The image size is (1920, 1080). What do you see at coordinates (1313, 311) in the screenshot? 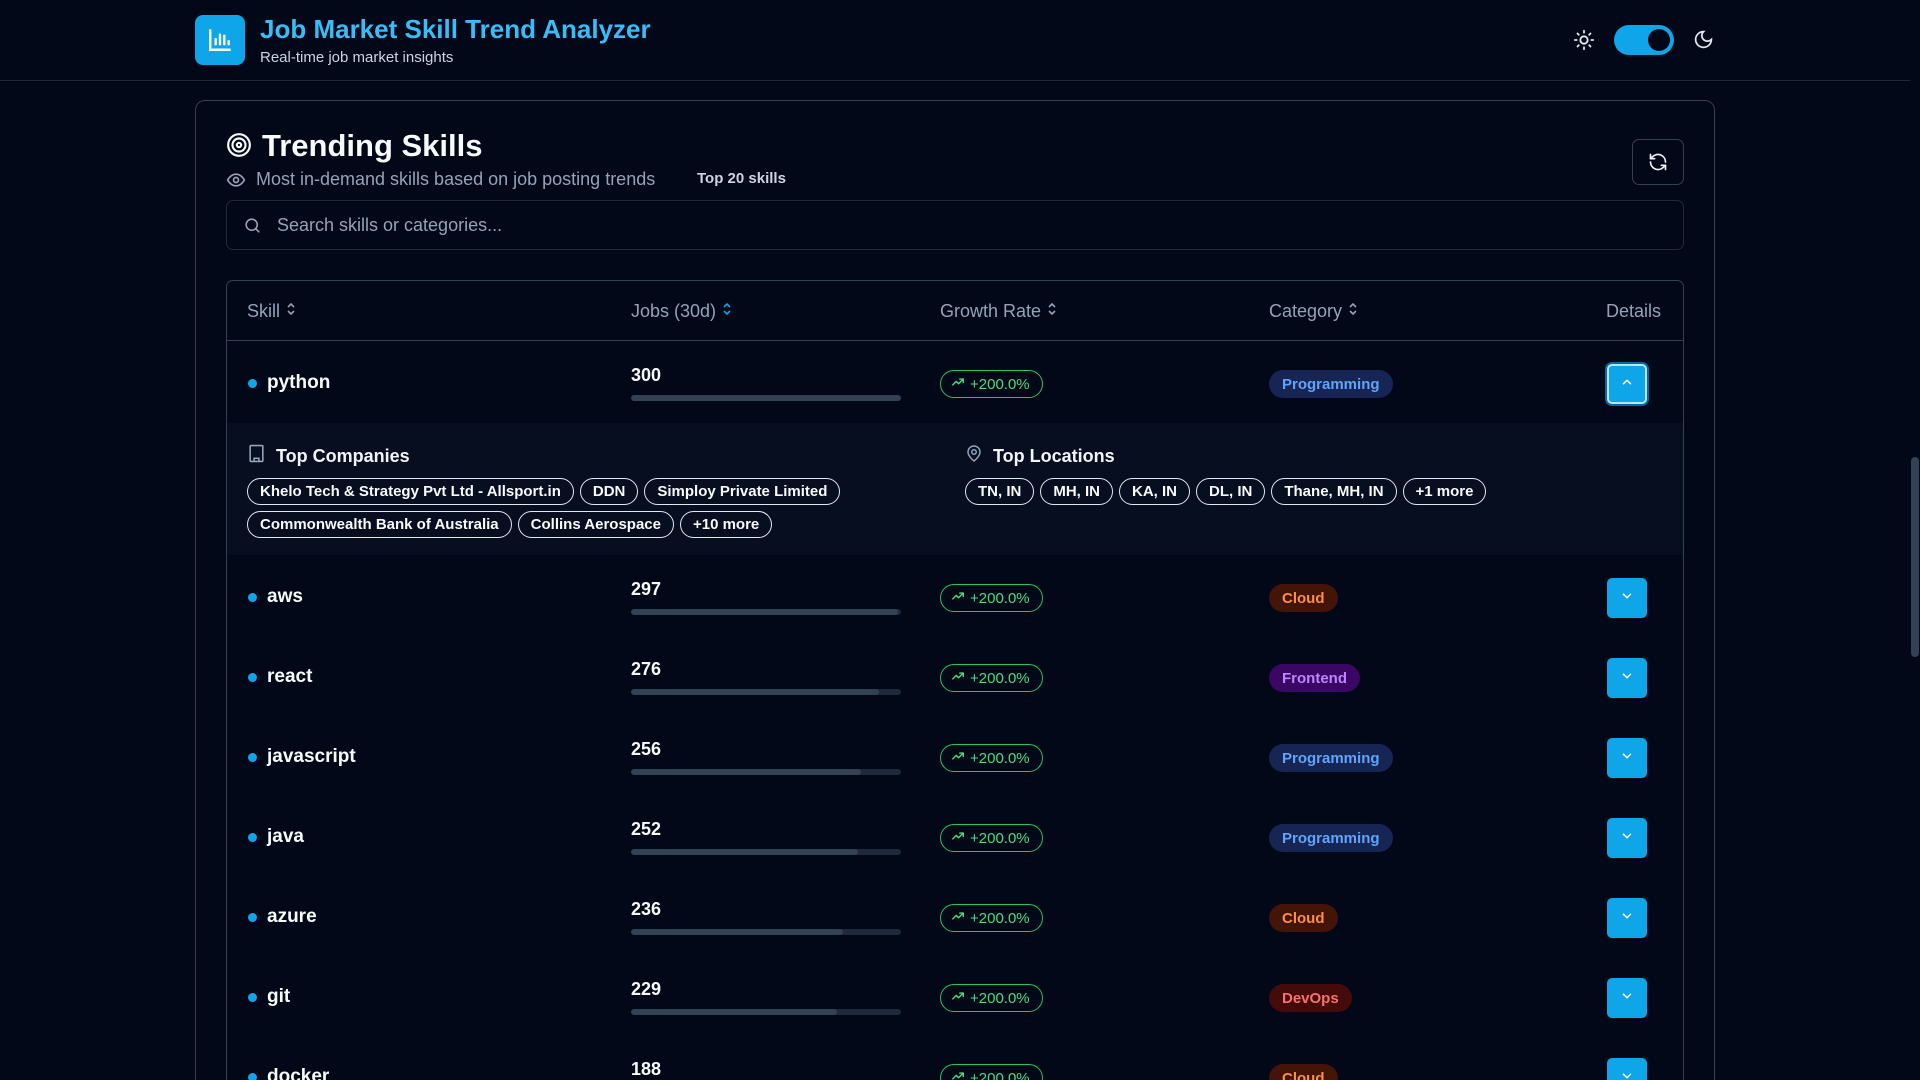
I see `column-category: Category` at bounding box center [1313, 311].